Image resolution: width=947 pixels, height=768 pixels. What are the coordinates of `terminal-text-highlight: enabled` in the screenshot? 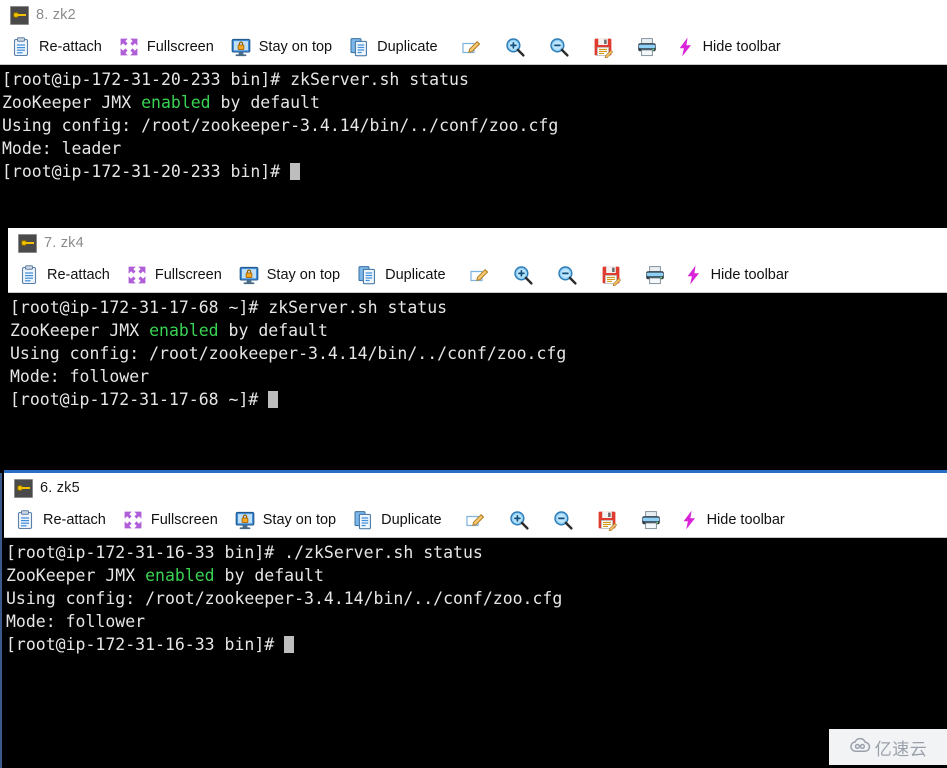 It's located at (184, 330).